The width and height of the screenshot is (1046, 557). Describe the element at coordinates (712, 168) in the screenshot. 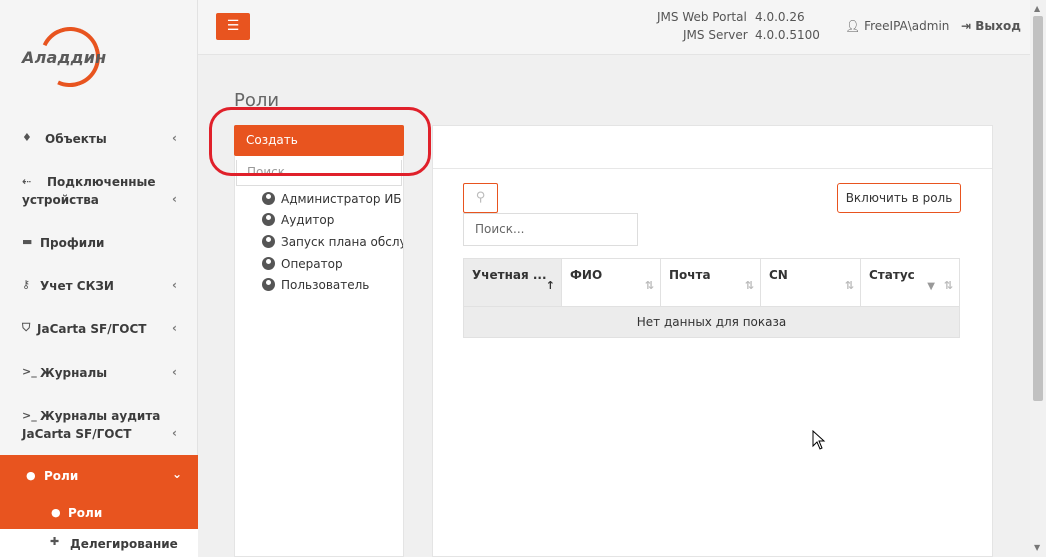

I see `panel-header-divider` at that location.